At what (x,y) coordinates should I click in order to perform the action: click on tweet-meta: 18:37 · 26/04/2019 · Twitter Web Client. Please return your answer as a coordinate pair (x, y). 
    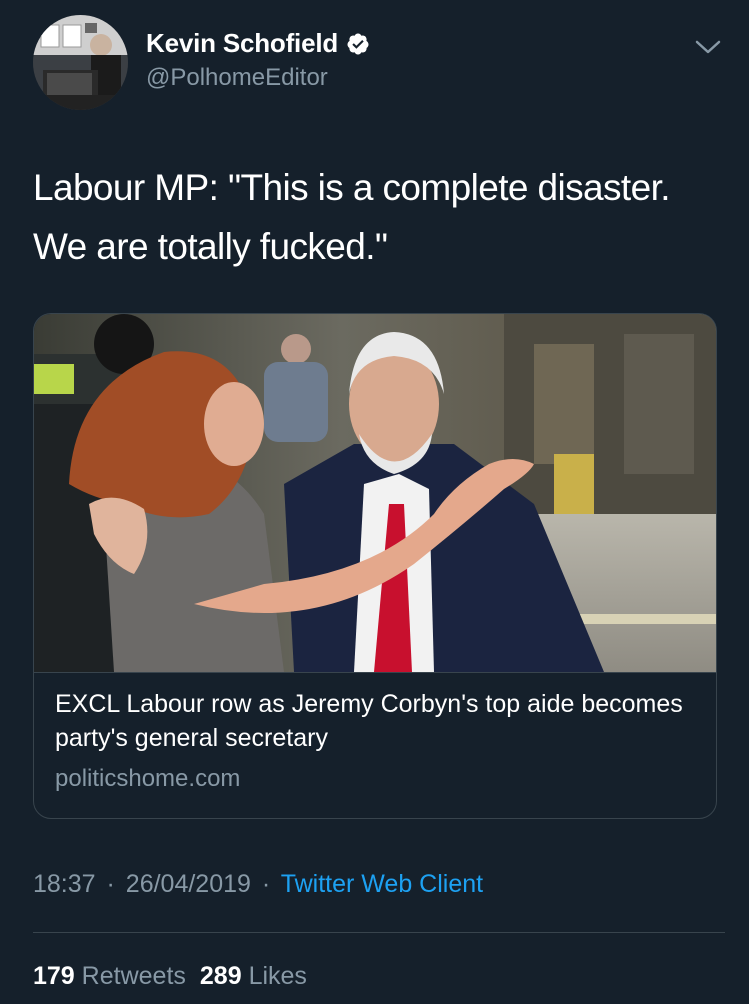
    Looking at the image, I should click on (258, 884).